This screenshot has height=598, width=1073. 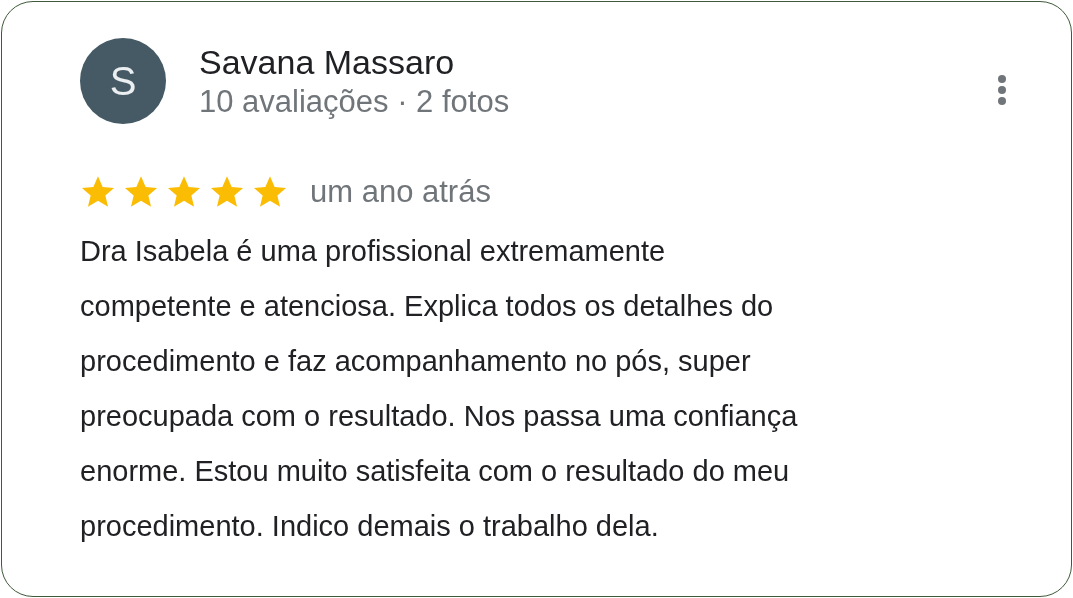 What do you see at coordinates (123, 81) in the screenshot?
I see `avatar: S` at bounding box center [123, 81].